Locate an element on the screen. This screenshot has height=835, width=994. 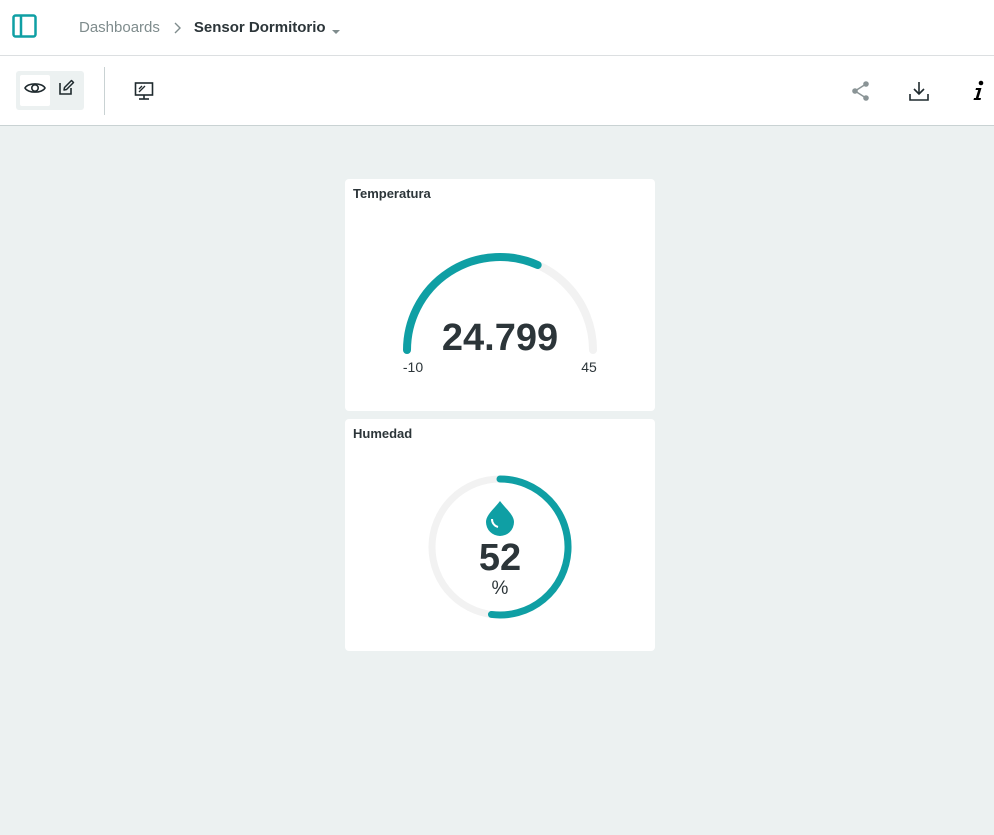
eye-icon is located at coordinates (35, 90).